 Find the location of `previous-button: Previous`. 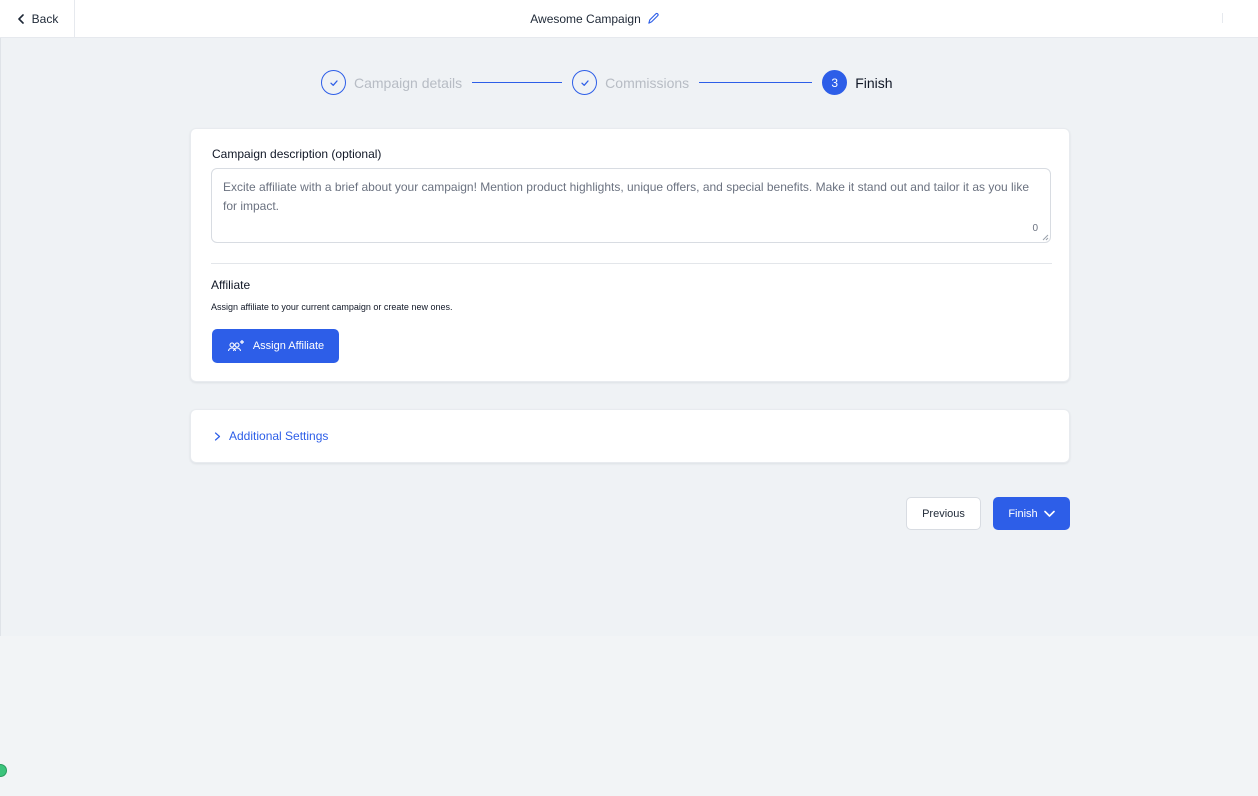

previous-button: Previous is located at coordinates (943, 513).